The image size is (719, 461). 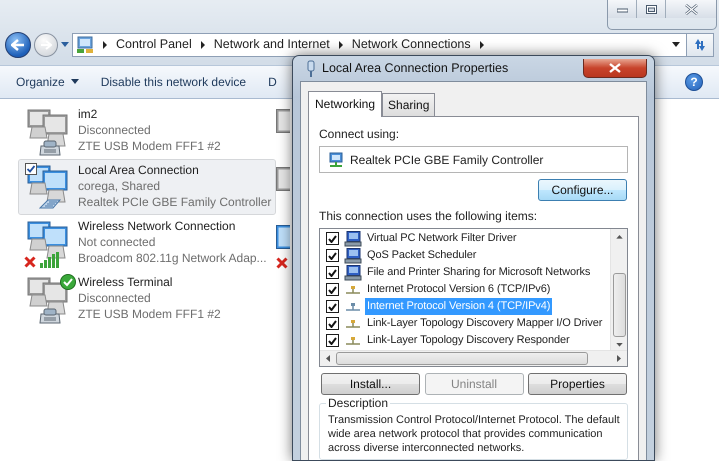 I want to click on field-label: This connection uses the following items:, so click(x=428, y=216).